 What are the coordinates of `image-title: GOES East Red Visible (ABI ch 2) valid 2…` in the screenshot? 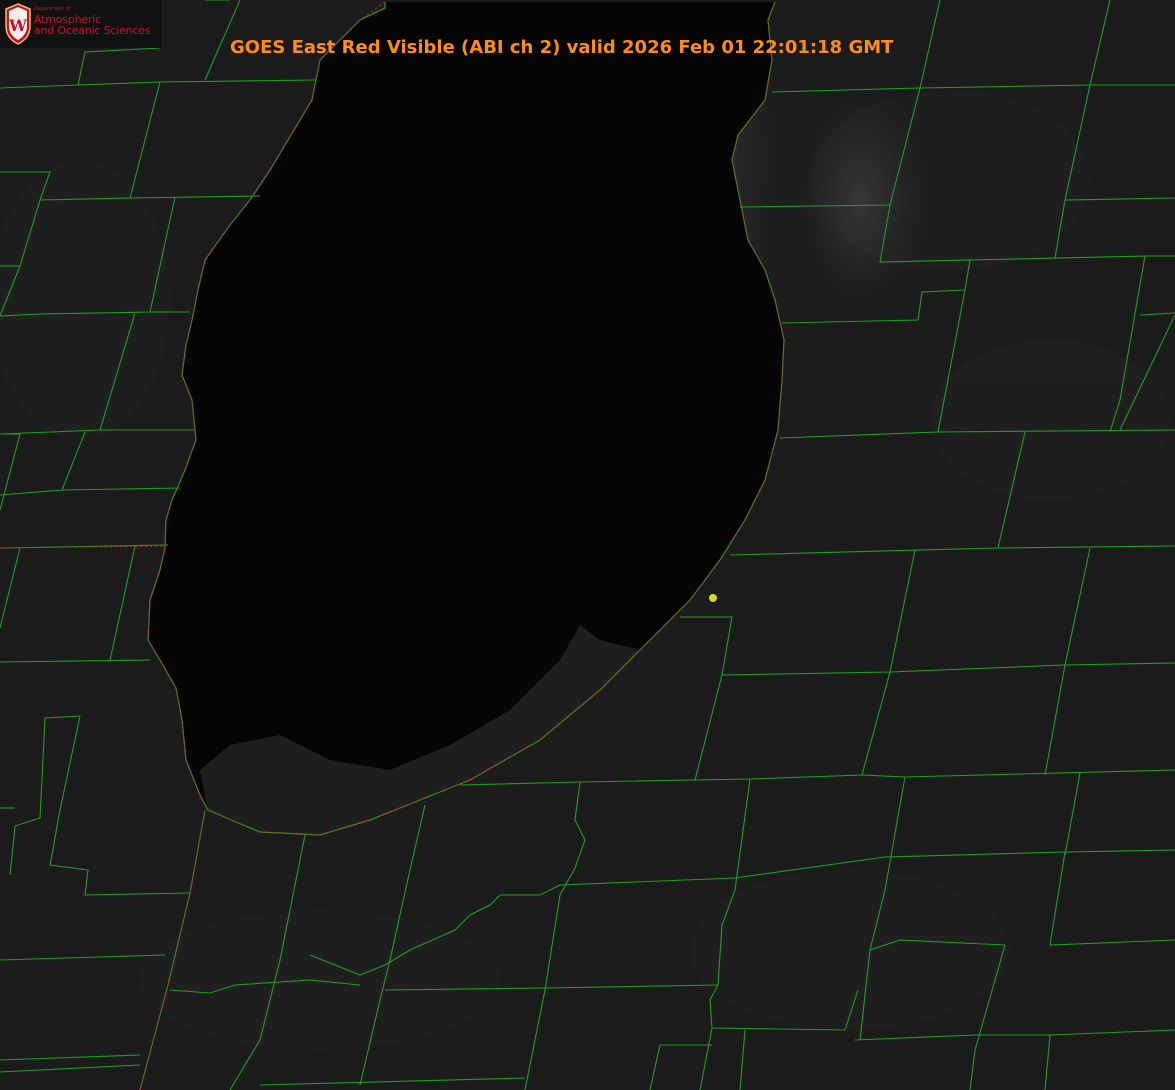 It's located at (562, 47).